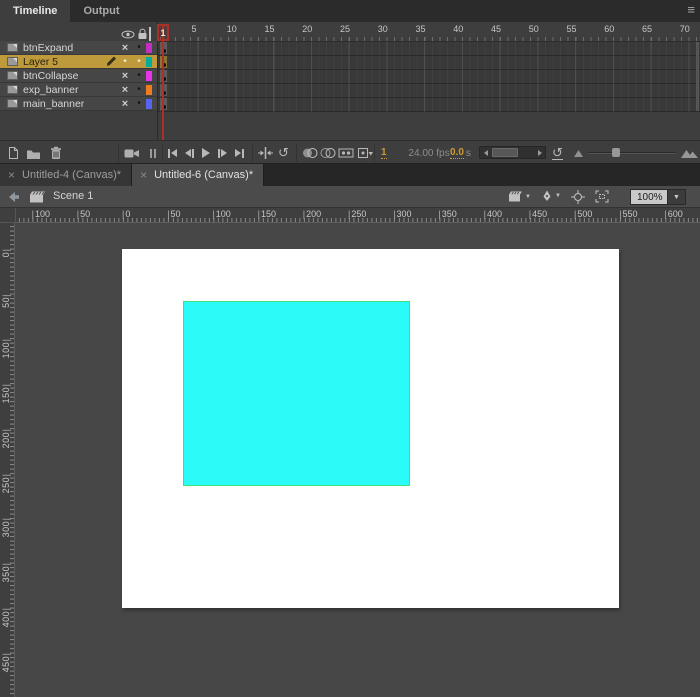  I want to click on play-button, so click(206, 153).